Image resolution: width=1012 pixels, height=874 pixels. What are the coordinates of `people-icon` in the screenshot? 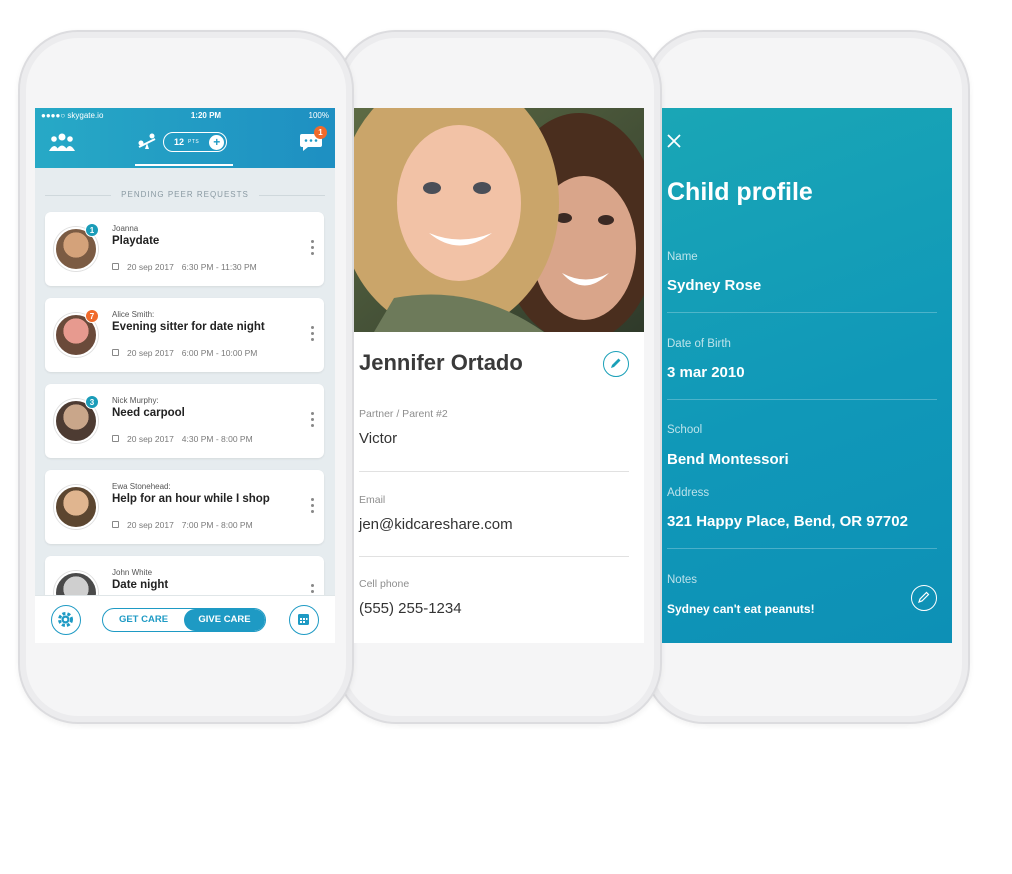 It's located at (62, 142).